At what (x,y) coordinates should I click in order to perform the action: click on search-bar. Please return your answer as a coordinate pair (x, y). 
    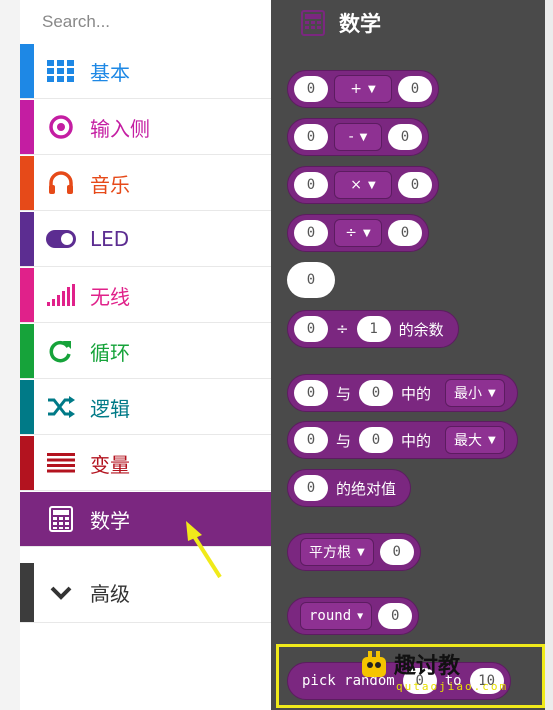
    Looking at the image, I should click on (145, 22).